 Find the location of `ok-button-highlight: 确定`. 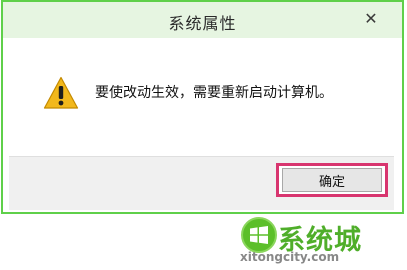

ok-button-highlight: 确定 is located at coordinates (332, 180).